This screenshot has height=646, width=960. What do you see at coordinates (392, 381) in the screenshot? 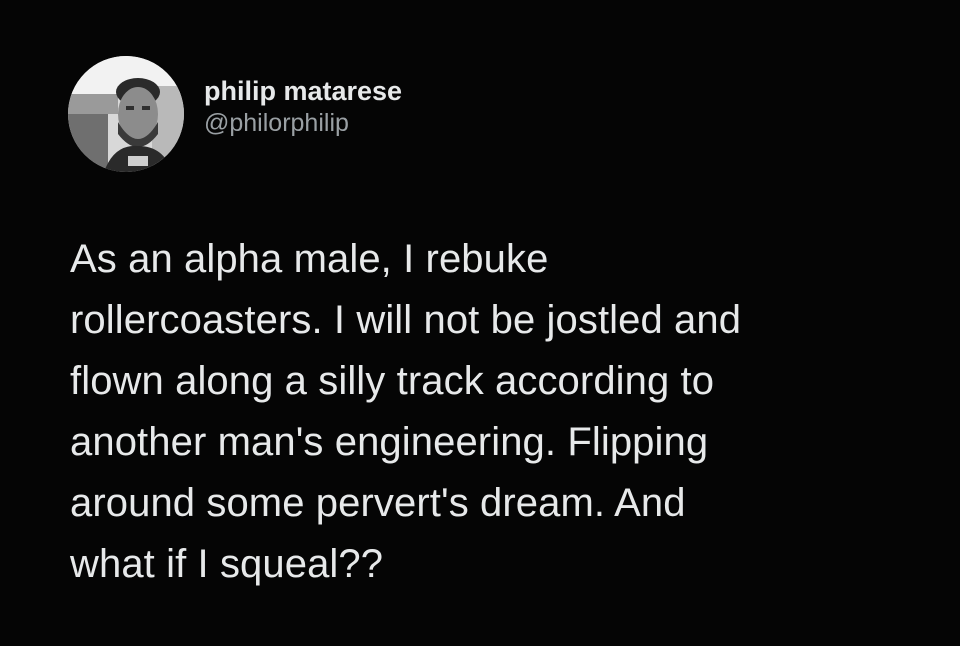
I see `tweet-text-line: flown along a silly track according to` at bounding box center [392, 381].